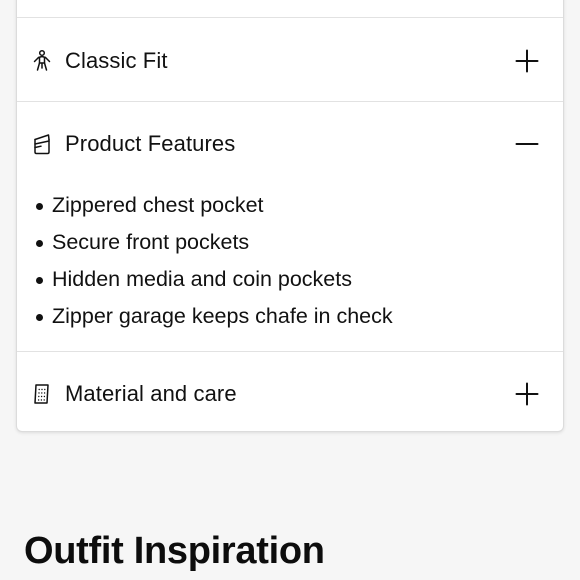 This screenshot has width=580, height=580. Describe the element at coordinates (222, 316) in the screenshot. I see `feature-text: Zipper garage keeps chafe in check` at that location.